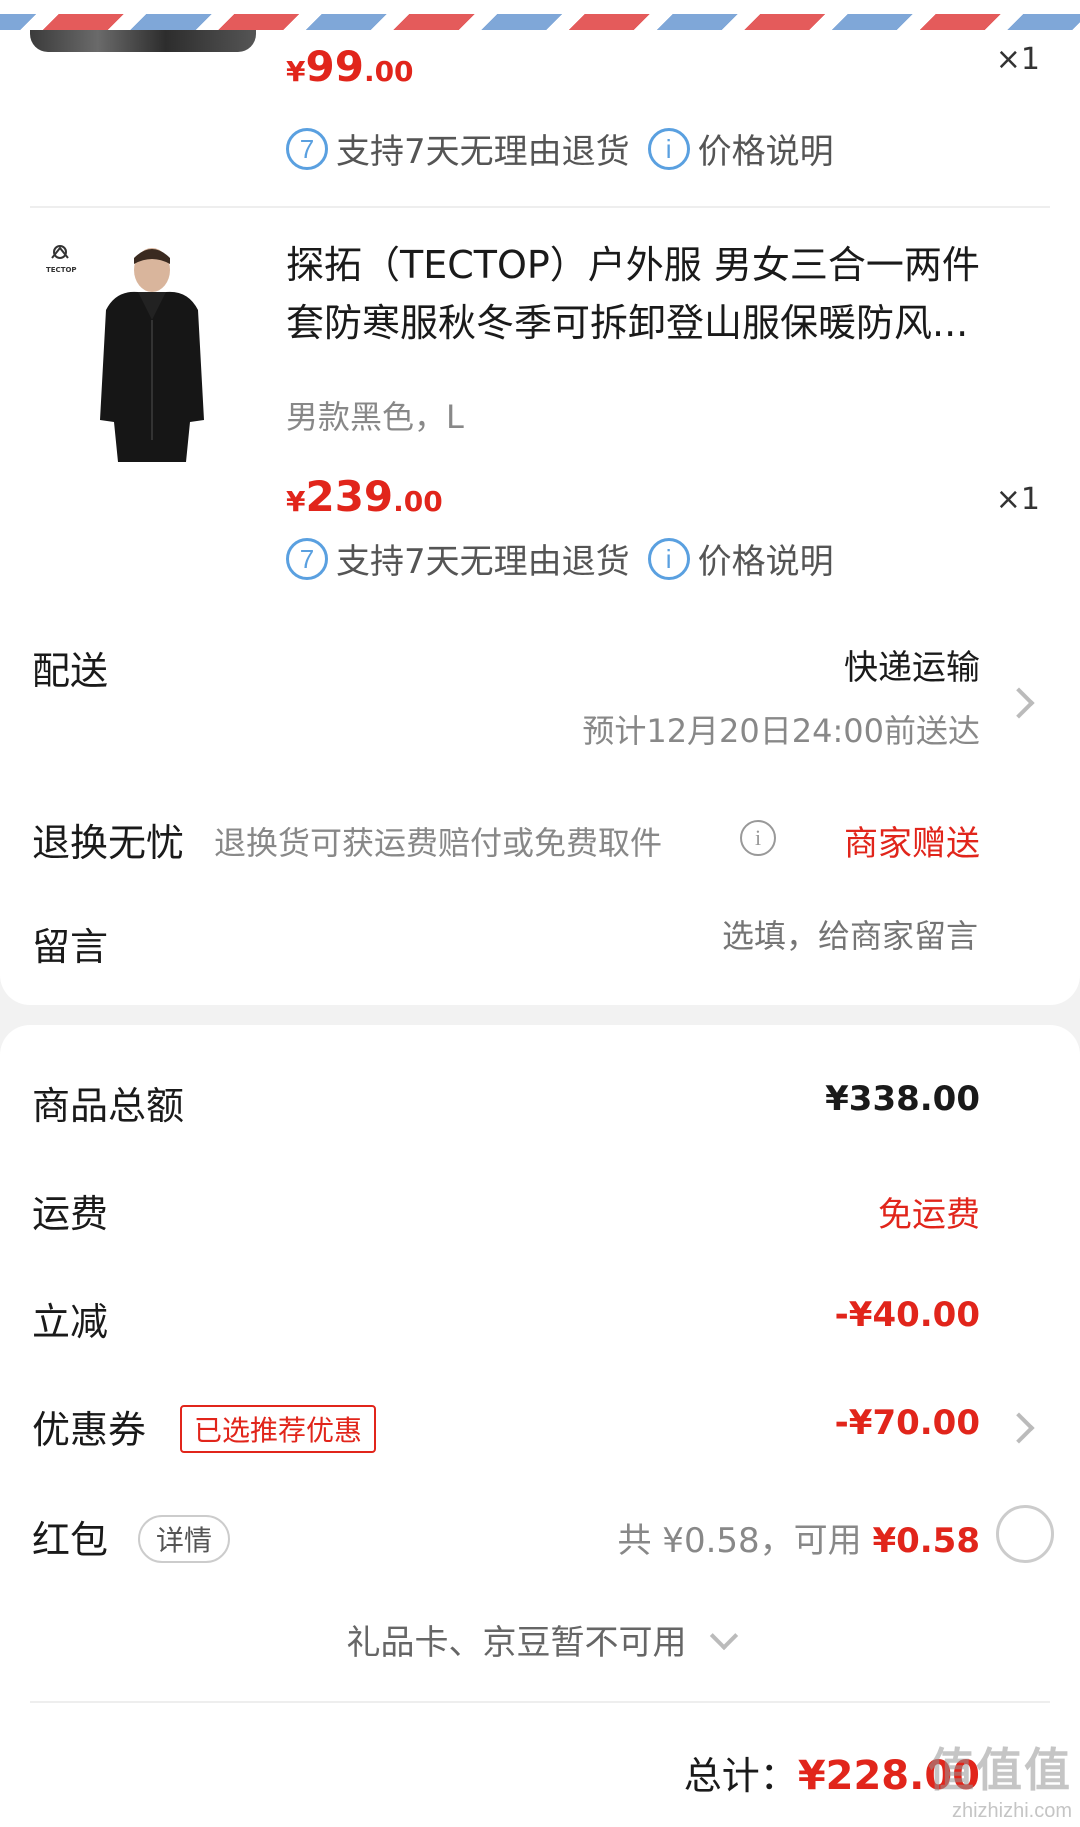  I want to click on airmail-border, so click(540, 15).